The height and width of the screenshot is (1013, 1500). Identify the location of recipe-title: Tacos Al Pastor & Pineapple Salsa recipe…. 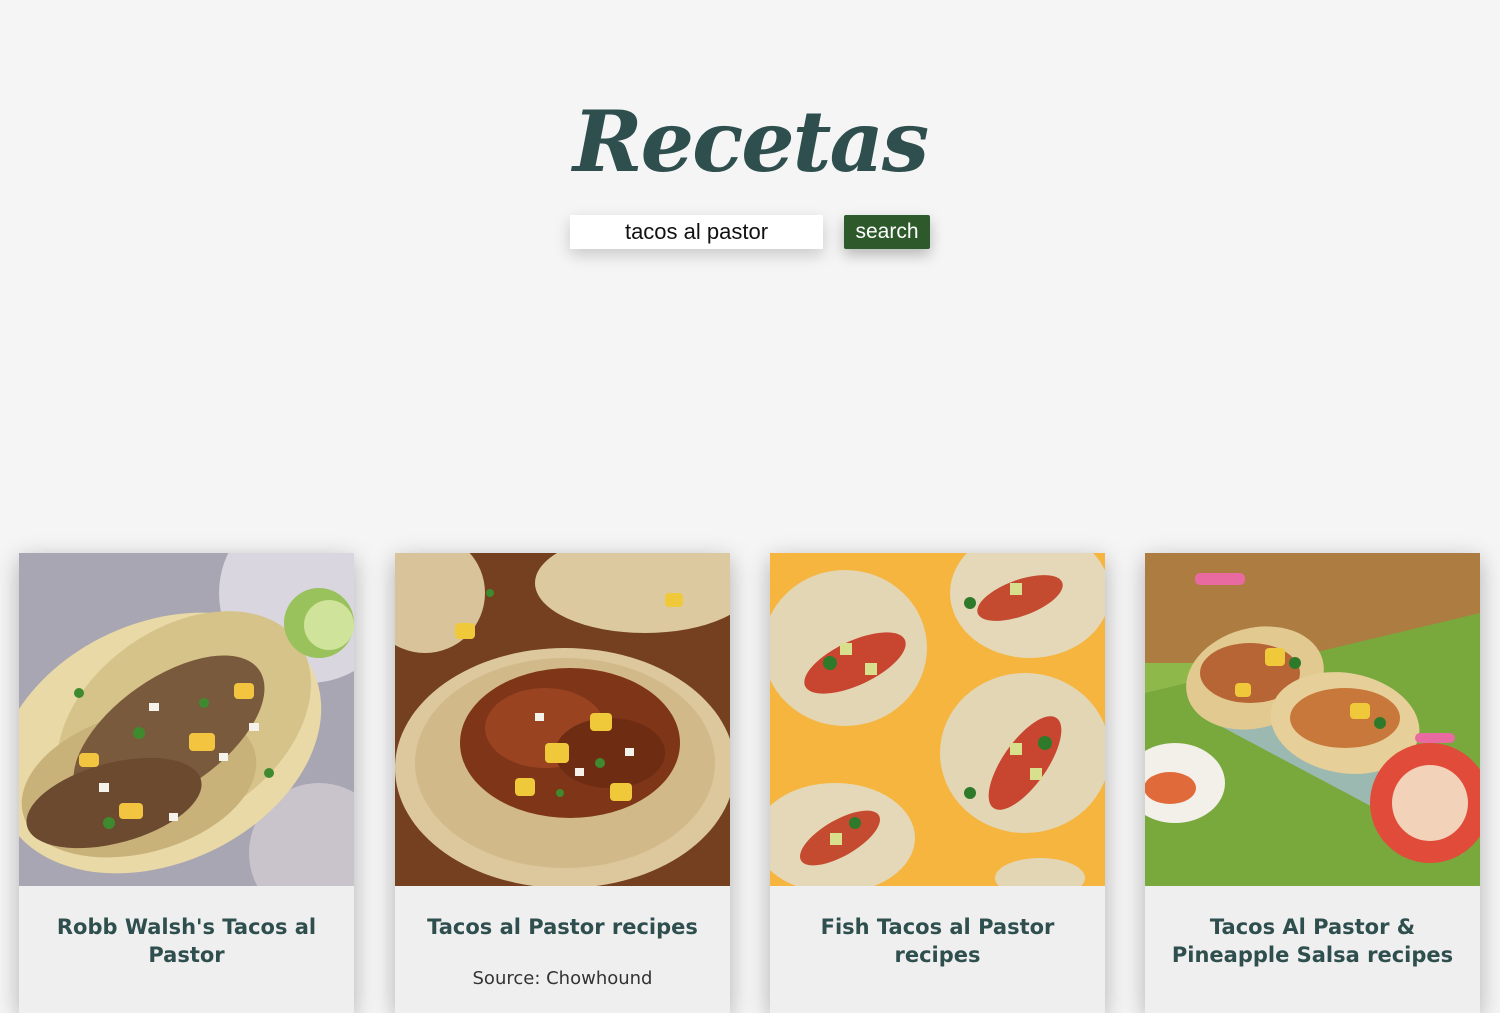
(1312, 941).